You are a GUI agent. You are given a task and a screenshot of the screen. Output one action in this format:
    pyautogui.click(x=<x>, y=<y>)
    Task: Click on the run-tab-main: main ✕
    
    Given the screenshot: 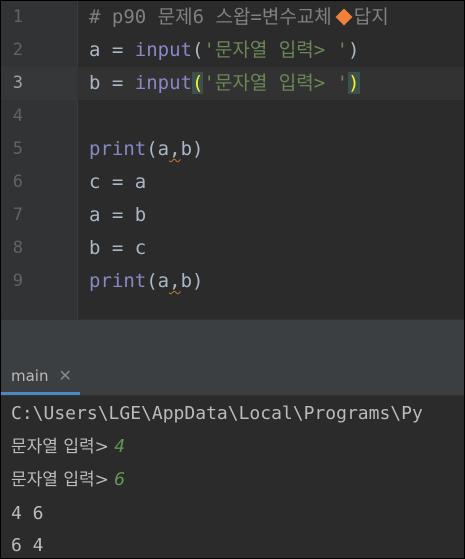 What is the action you would take?
    pyautogui.click(x=40, y=377)
    